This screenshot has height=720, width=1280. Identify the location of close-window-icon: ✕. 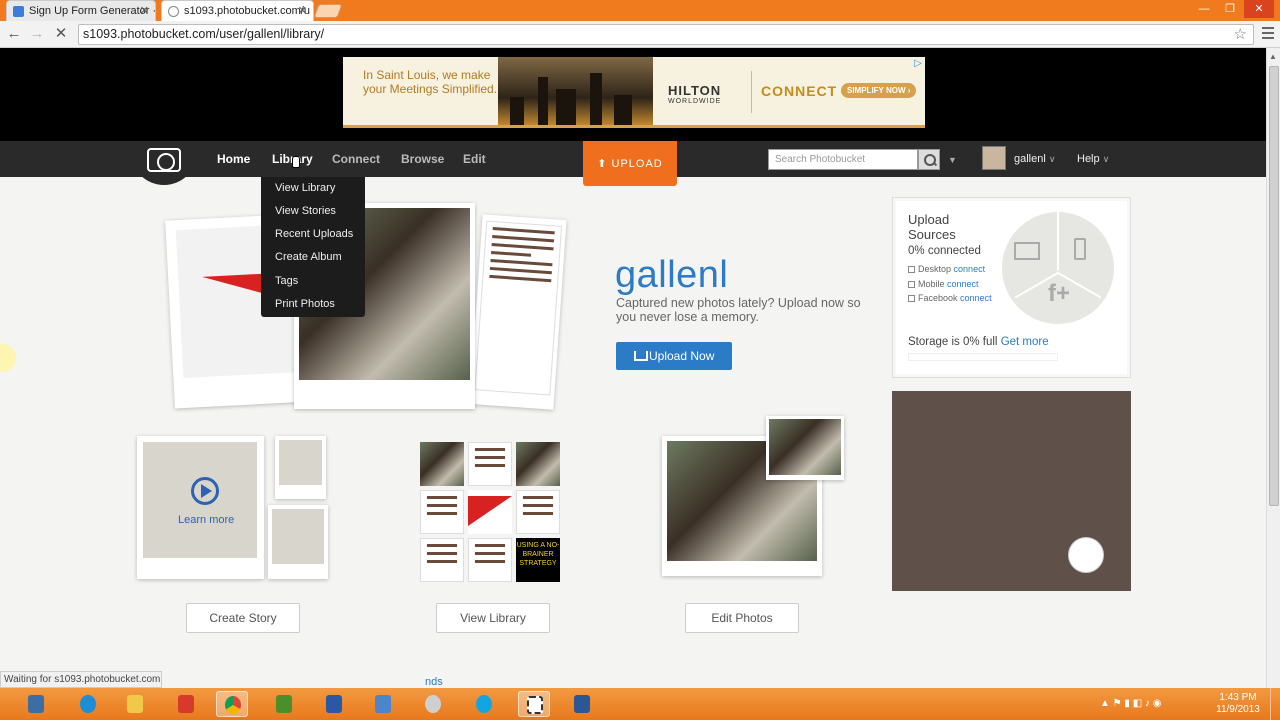
(1259, 9).